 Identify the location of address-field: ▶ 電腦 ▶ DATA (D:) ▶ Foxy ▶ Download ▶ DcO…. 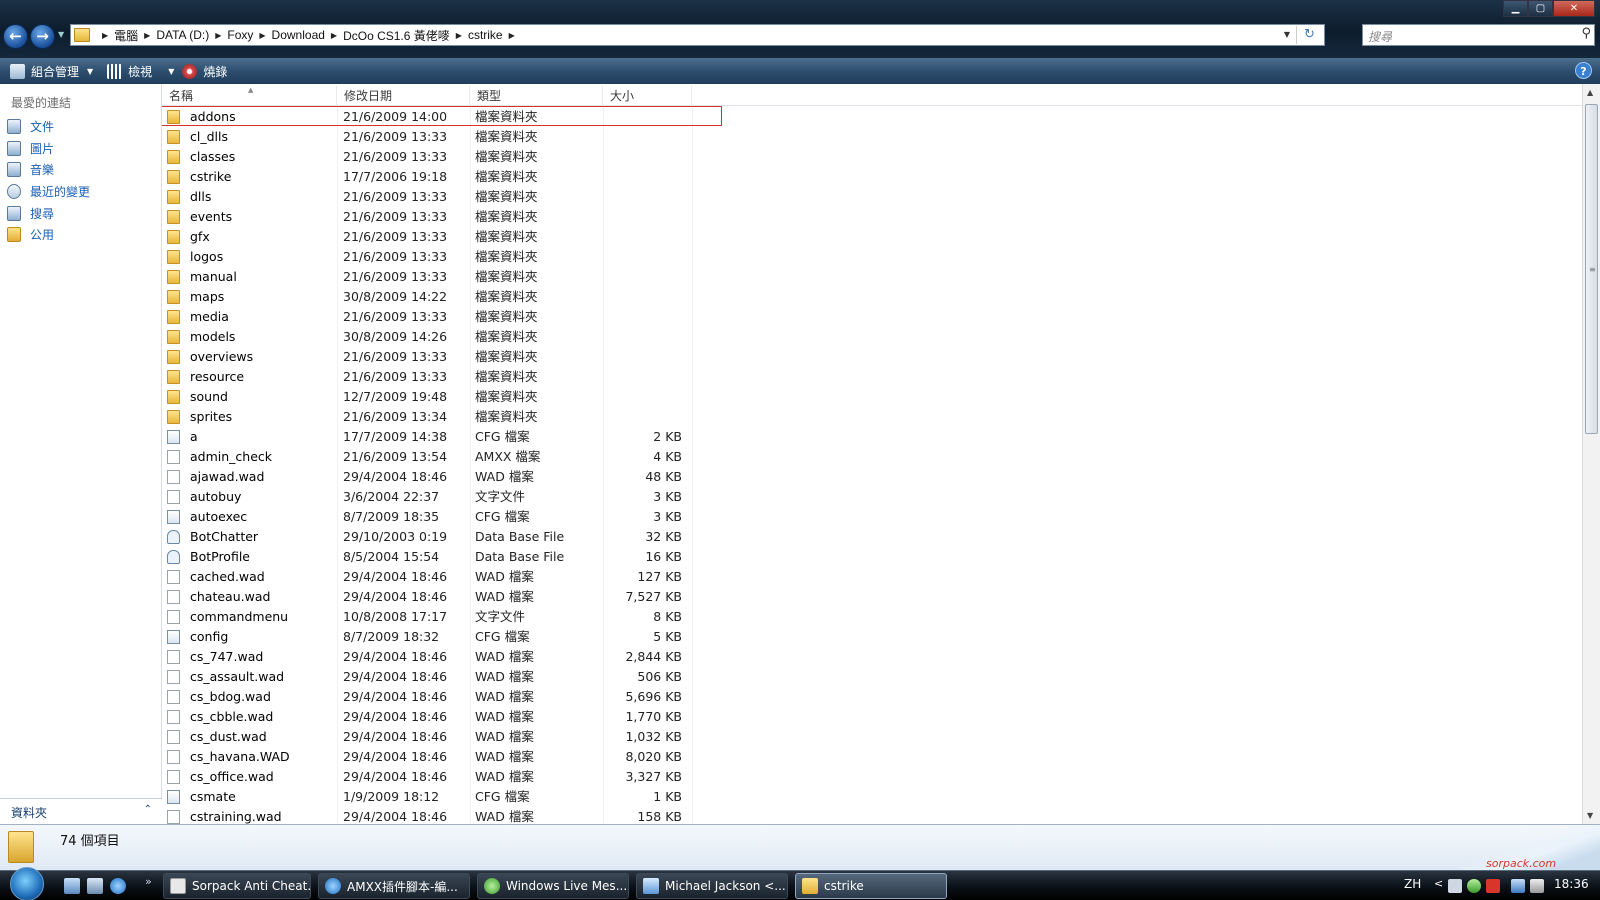
(697, 35).